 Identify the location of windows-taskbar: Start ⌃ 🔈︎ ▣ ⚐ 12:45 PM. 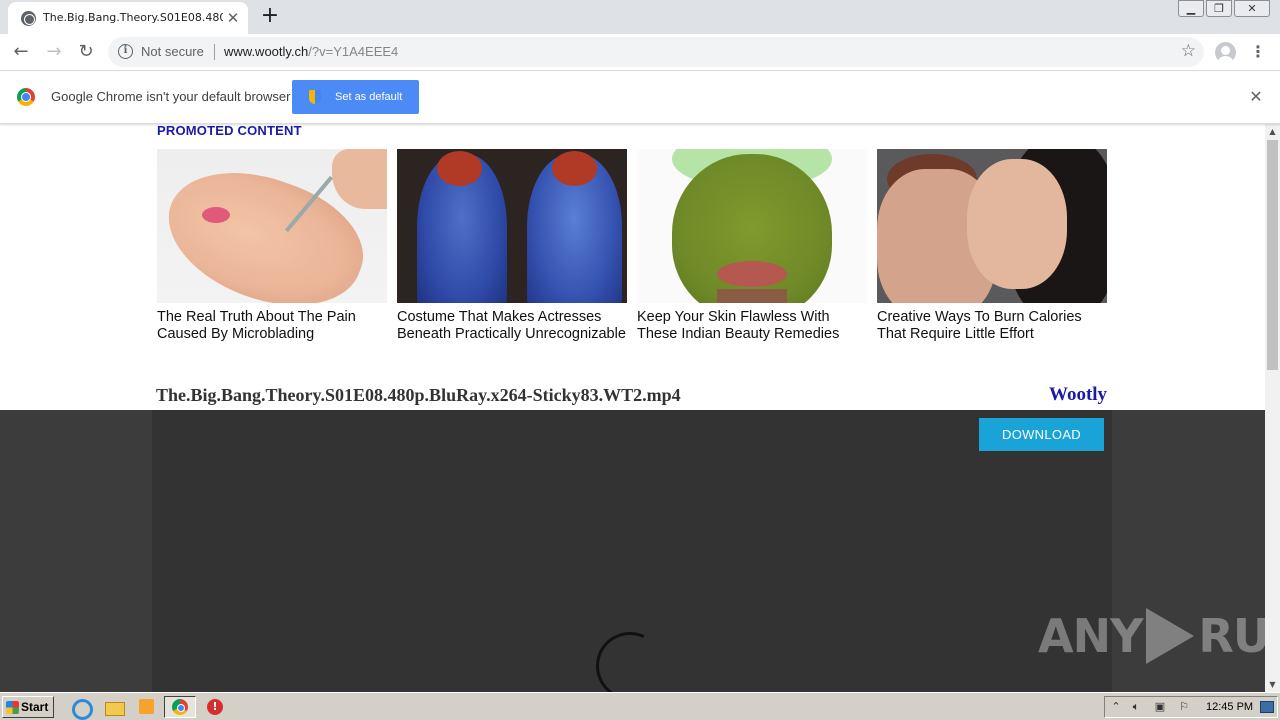
(640, 706).